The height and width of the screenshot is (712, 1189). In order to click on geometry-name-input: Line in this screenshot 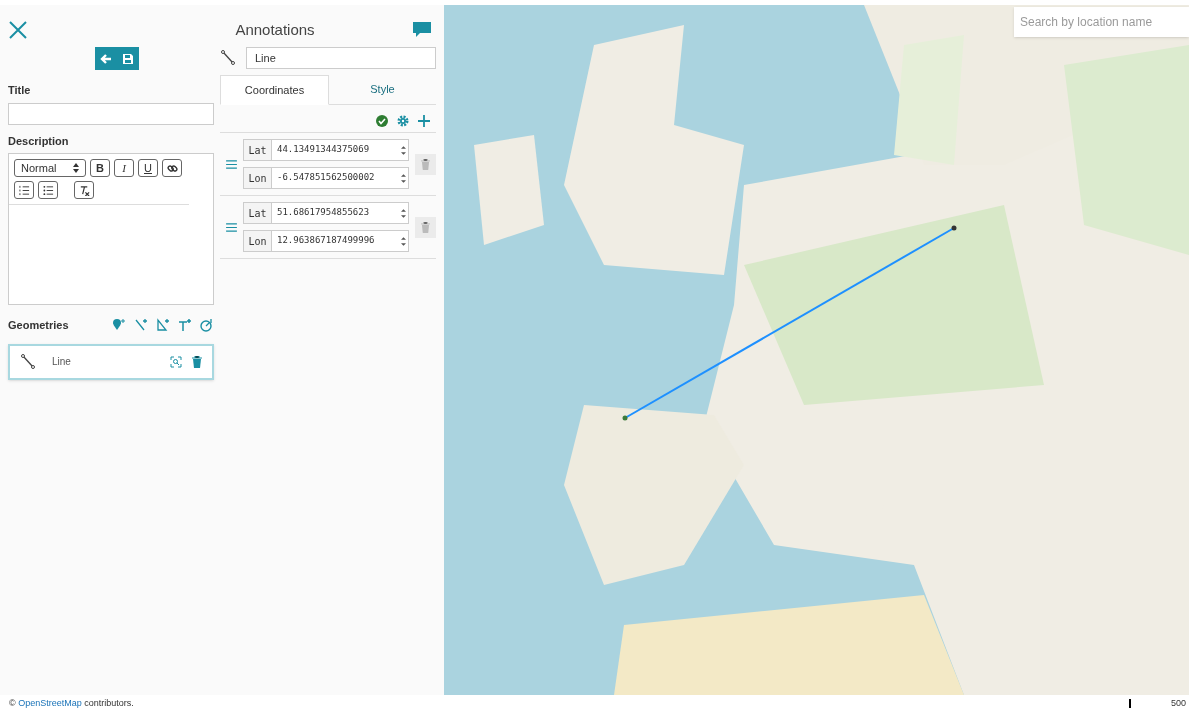, I will do `click(341, 58)`.